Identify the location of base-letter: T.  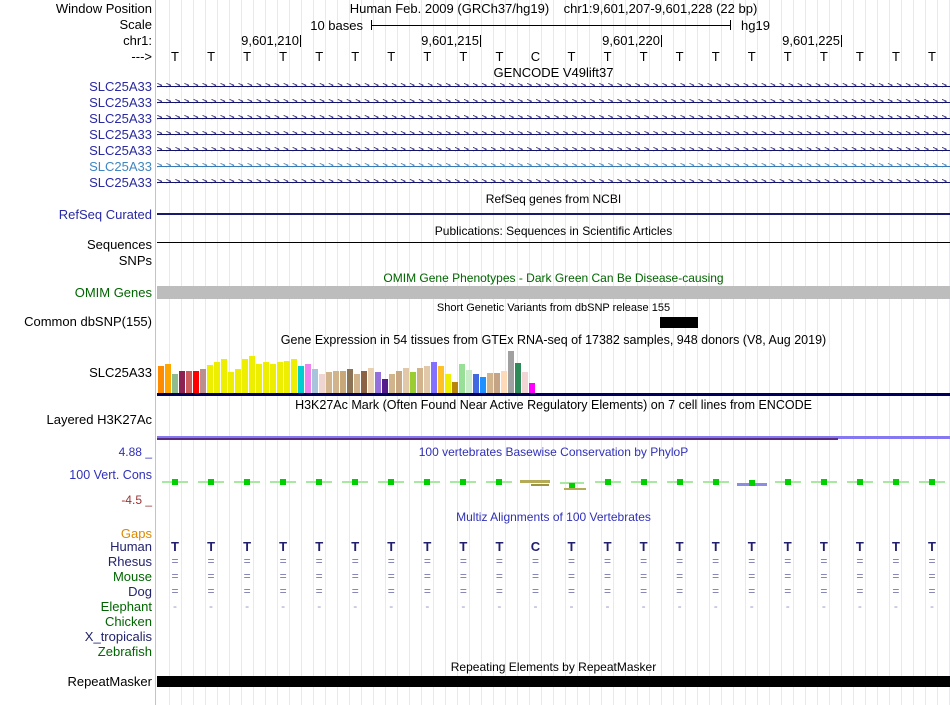
(499, 56).